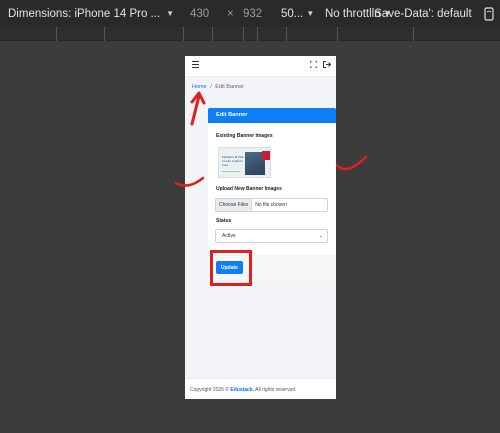  What do you see at coordinates (272, 115) in the screenshot?
I see `card-title: Edit Banner` at bounding box center [272, 115].